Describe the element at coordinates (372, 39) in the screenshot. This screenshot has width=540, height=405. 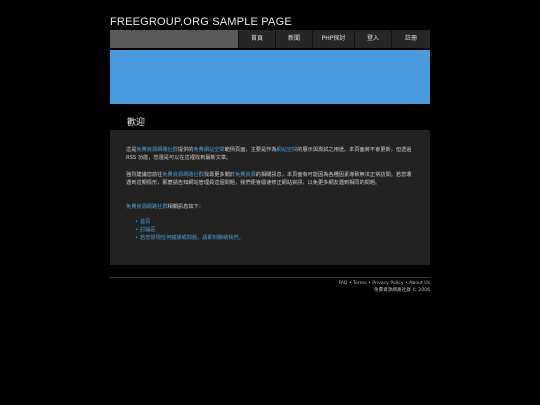
I see `nav-item-login: 登入` at that location.